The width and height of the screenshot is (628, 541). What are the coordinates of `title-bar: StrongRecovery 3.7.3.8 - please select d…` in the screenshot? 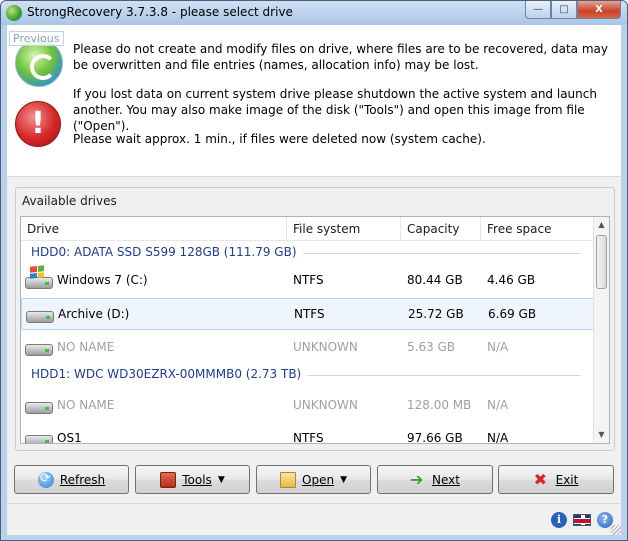 It's located at (314, 13).